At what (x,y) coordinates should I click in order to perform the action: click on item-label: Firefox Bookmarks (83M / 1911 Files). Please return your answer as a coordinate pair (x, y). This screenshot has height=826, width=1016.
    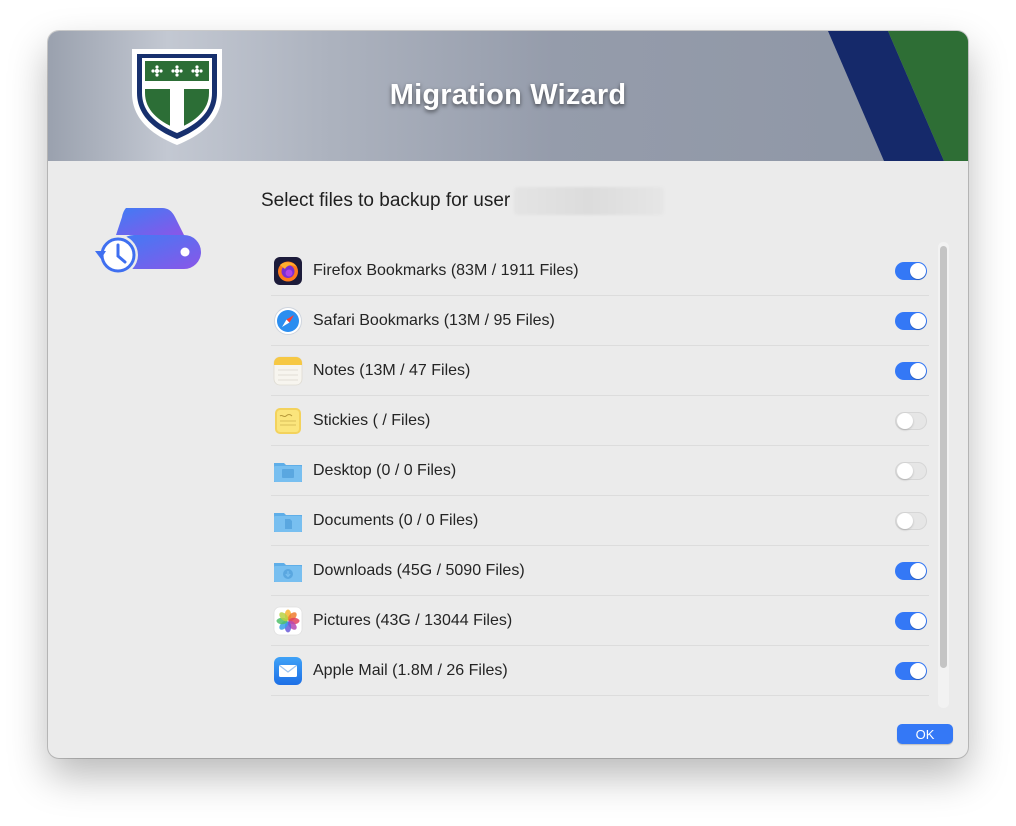
    Looking at the image, I should click on (446, 270).